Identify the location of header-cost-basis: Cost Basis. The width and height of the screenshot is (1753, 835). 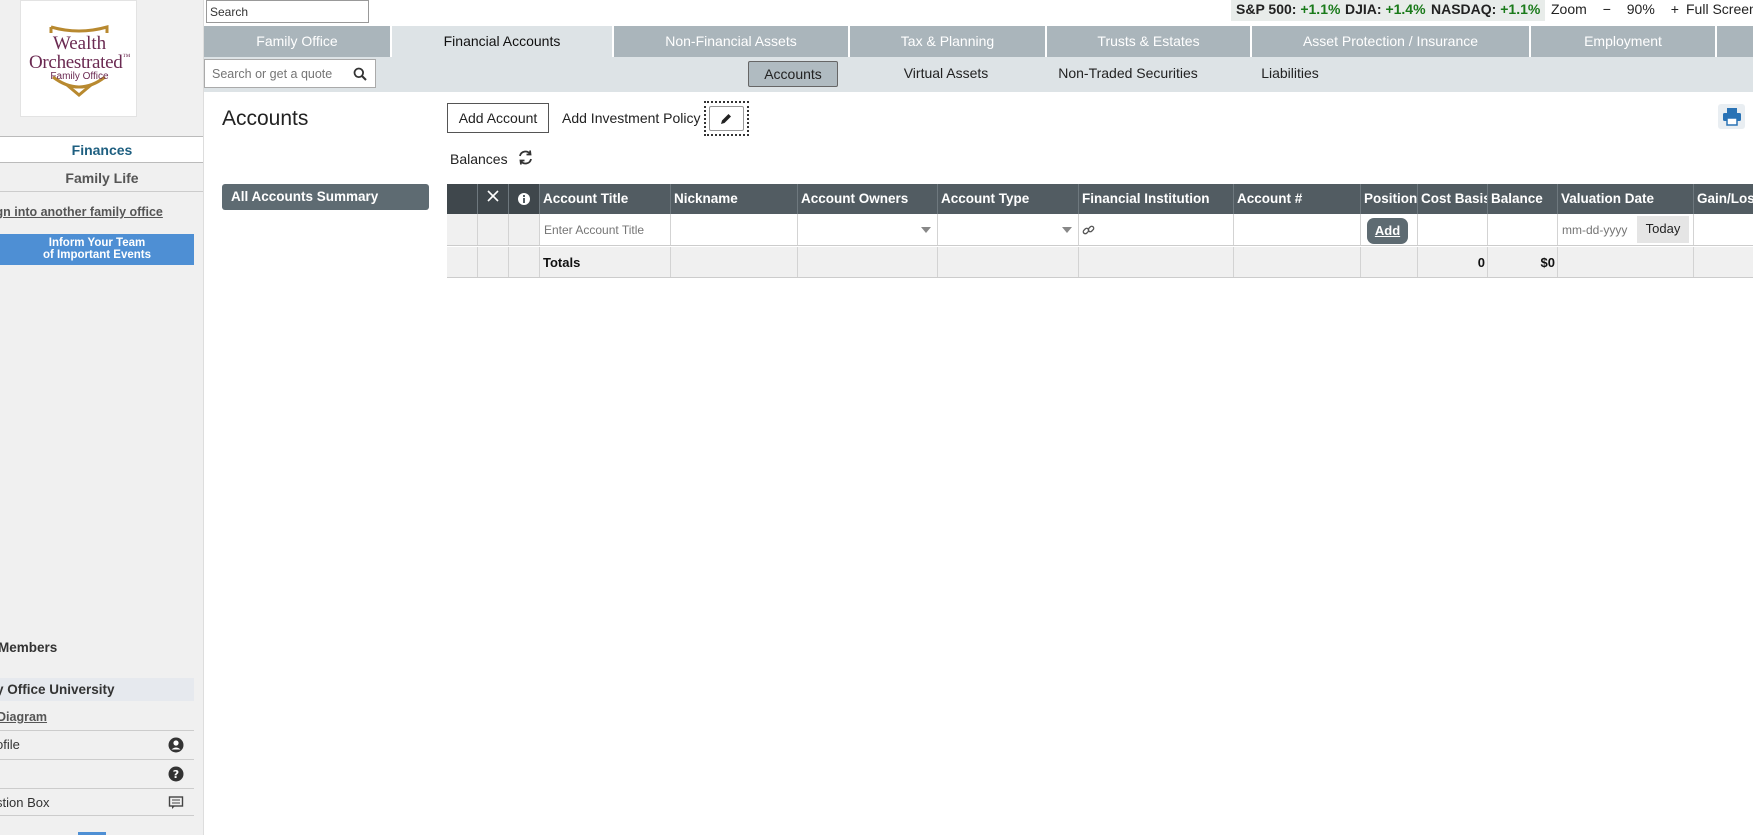
(1452, 199).